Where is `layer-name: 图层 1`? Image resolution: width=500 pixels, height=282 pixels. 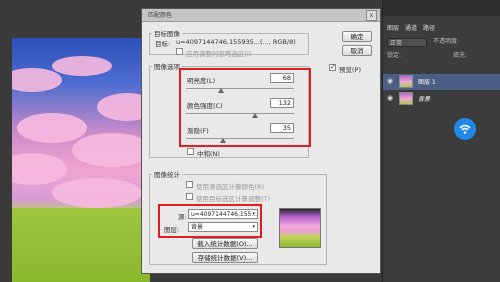
layer-name: 图层 1 is located at coordinates (427, 82).